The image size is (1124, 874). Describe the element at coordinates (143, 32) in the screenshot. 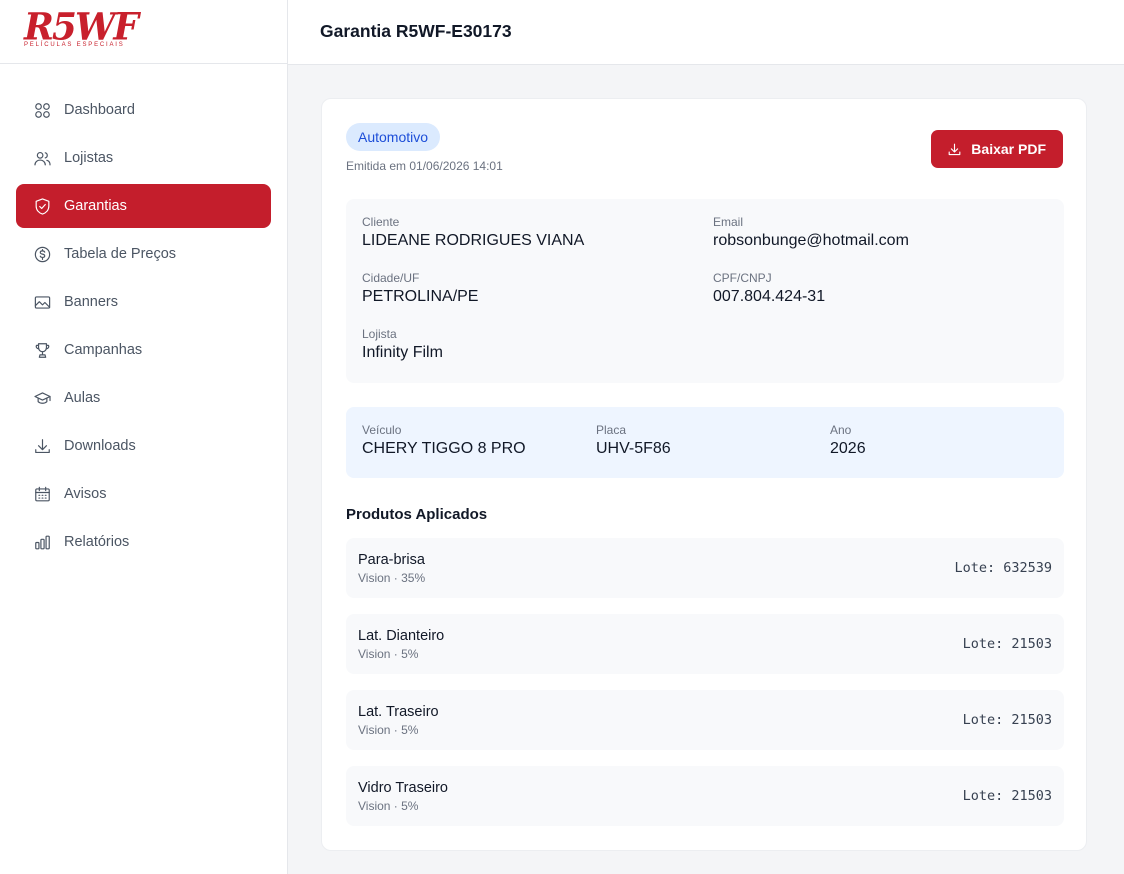

I see `logo: R5WF PELÍCULAS ESPECIAIS` at that location.